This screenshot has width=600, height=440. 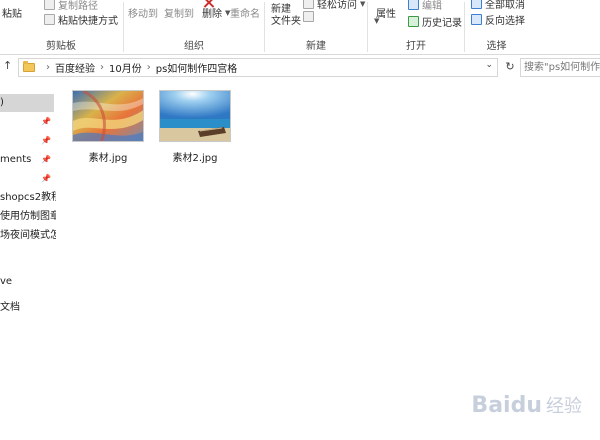 What do you see at coordinates (10, 307) in the screenshot?
I see `nav-item-label: 文档` at bounding box center [10, 307].